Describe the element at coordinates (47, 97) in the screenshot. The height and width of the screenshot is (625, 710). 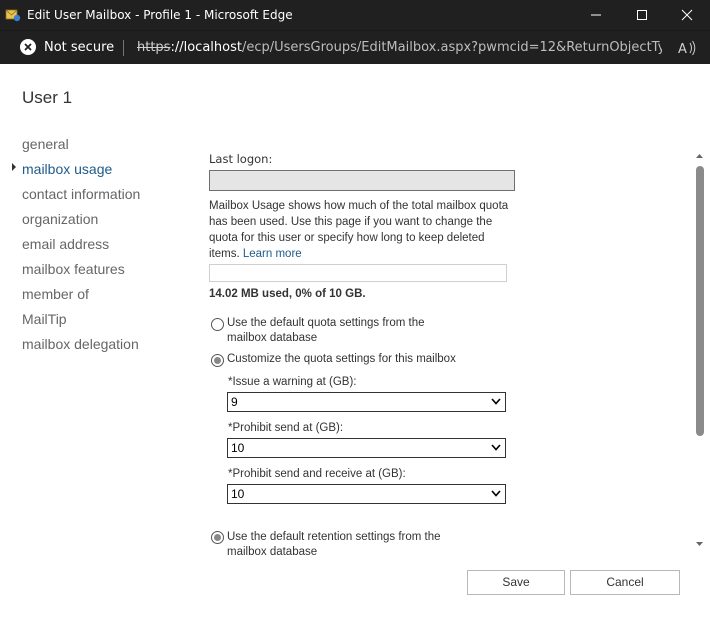
I see `page-title: User 1` at that location.